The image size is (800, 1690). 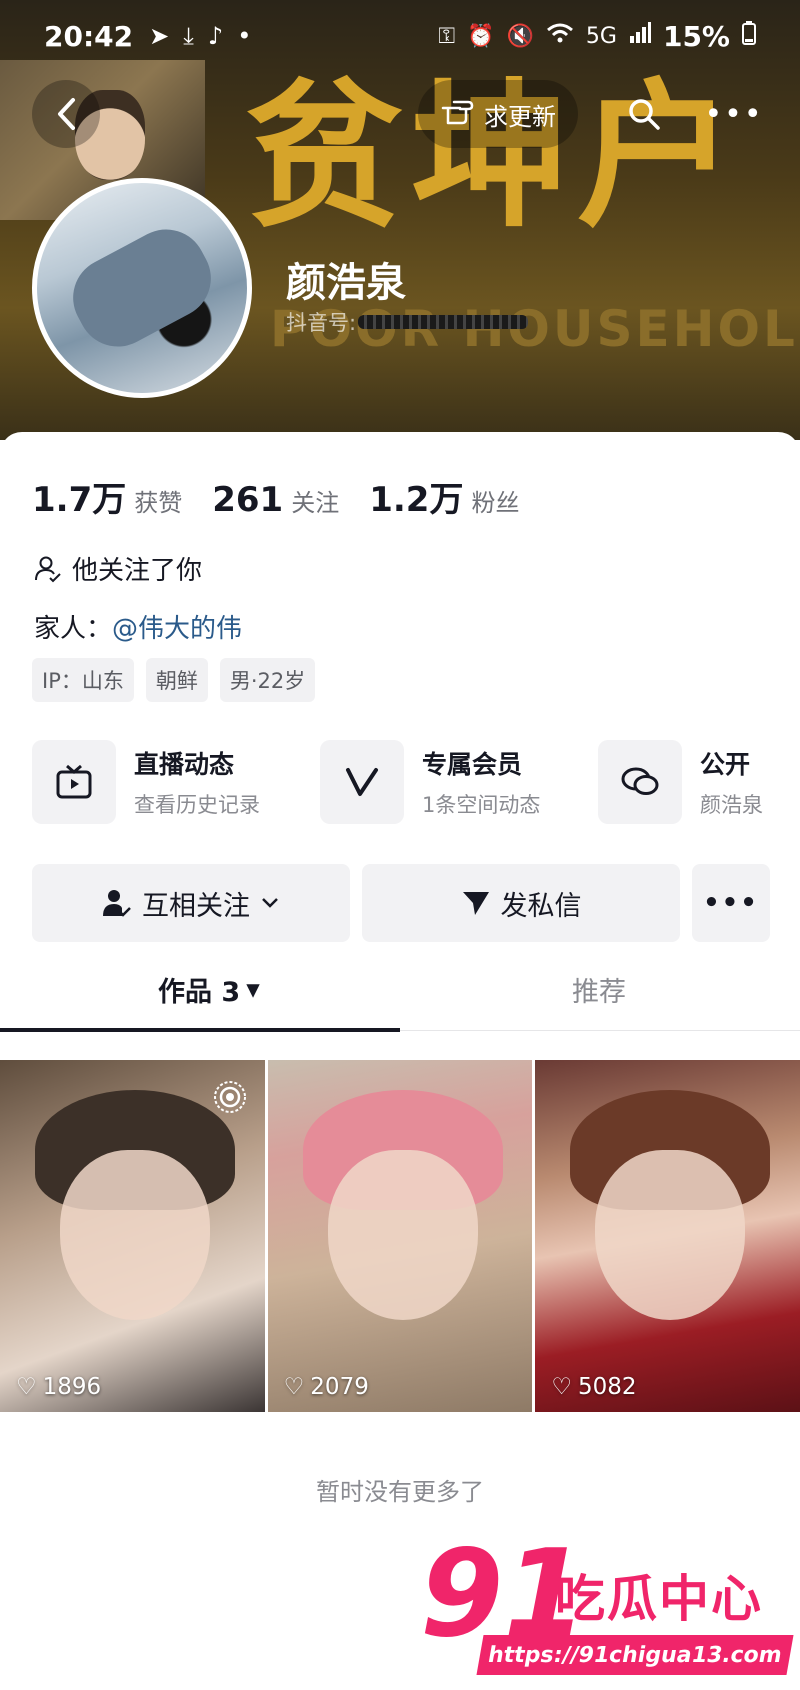 What do you see at coordinates (184, 764) in the screenshot?
I see `feature-title: 直播动态` at bounding box center [184, 764].